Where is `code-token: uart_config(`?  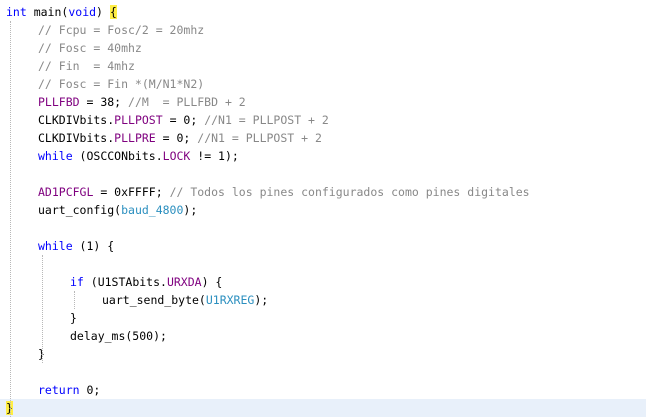
code-token: uart_config( is located at coordinates (80, 210).